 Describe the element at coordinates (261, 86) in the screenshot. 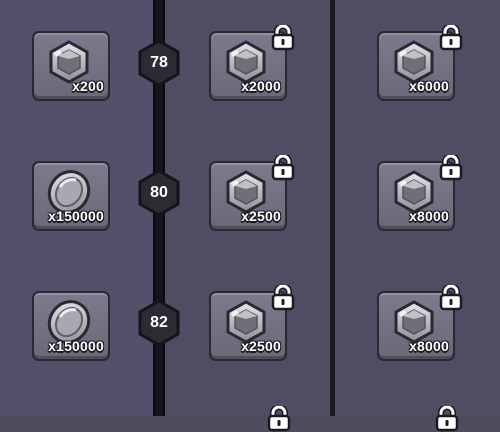

I see `reward-quantity: x2000` at that location.